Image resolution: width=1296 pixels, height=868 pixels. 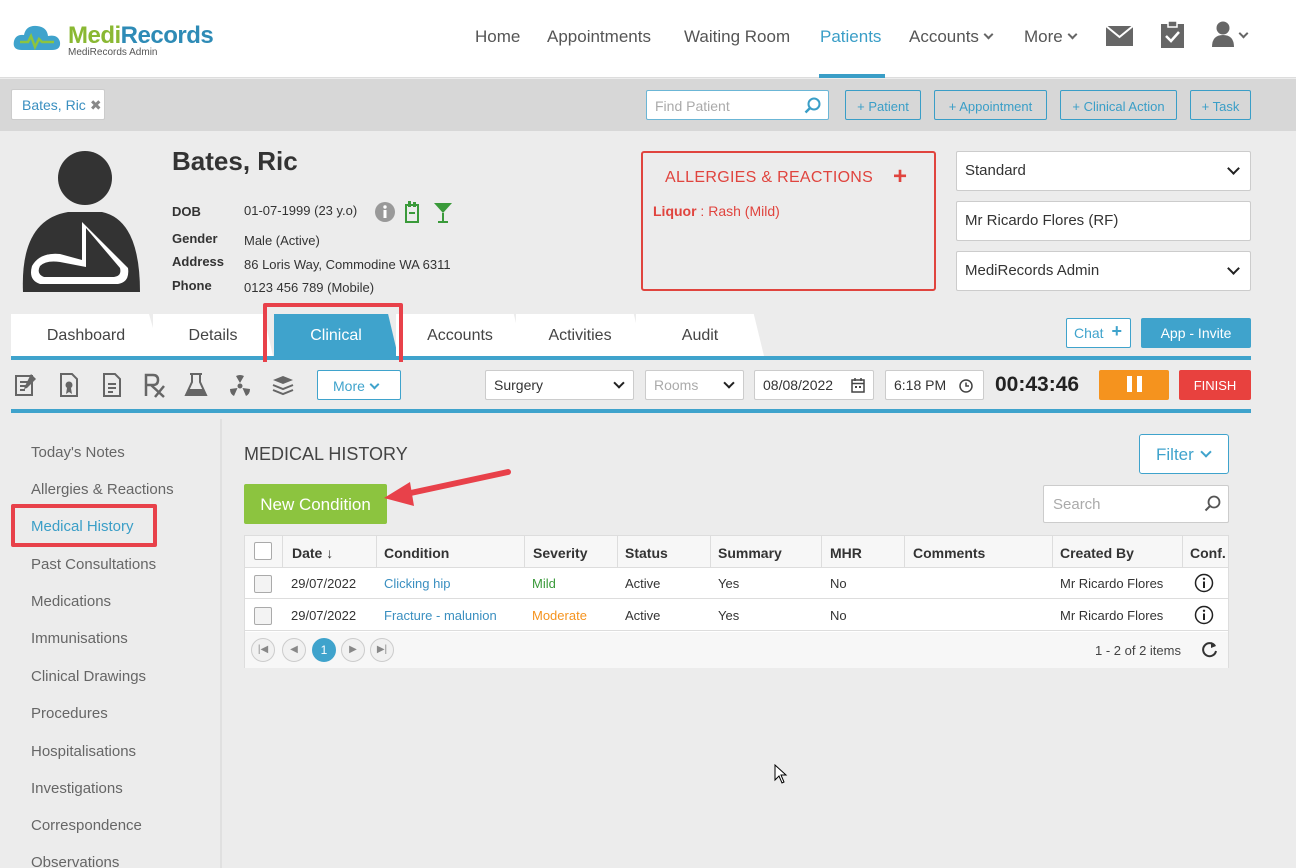 What do you see at coordinates (93, 564) in the screenshot?
I see `sidebar-item-past-consultations: Past Consultations` at bounding box center [93, 564].